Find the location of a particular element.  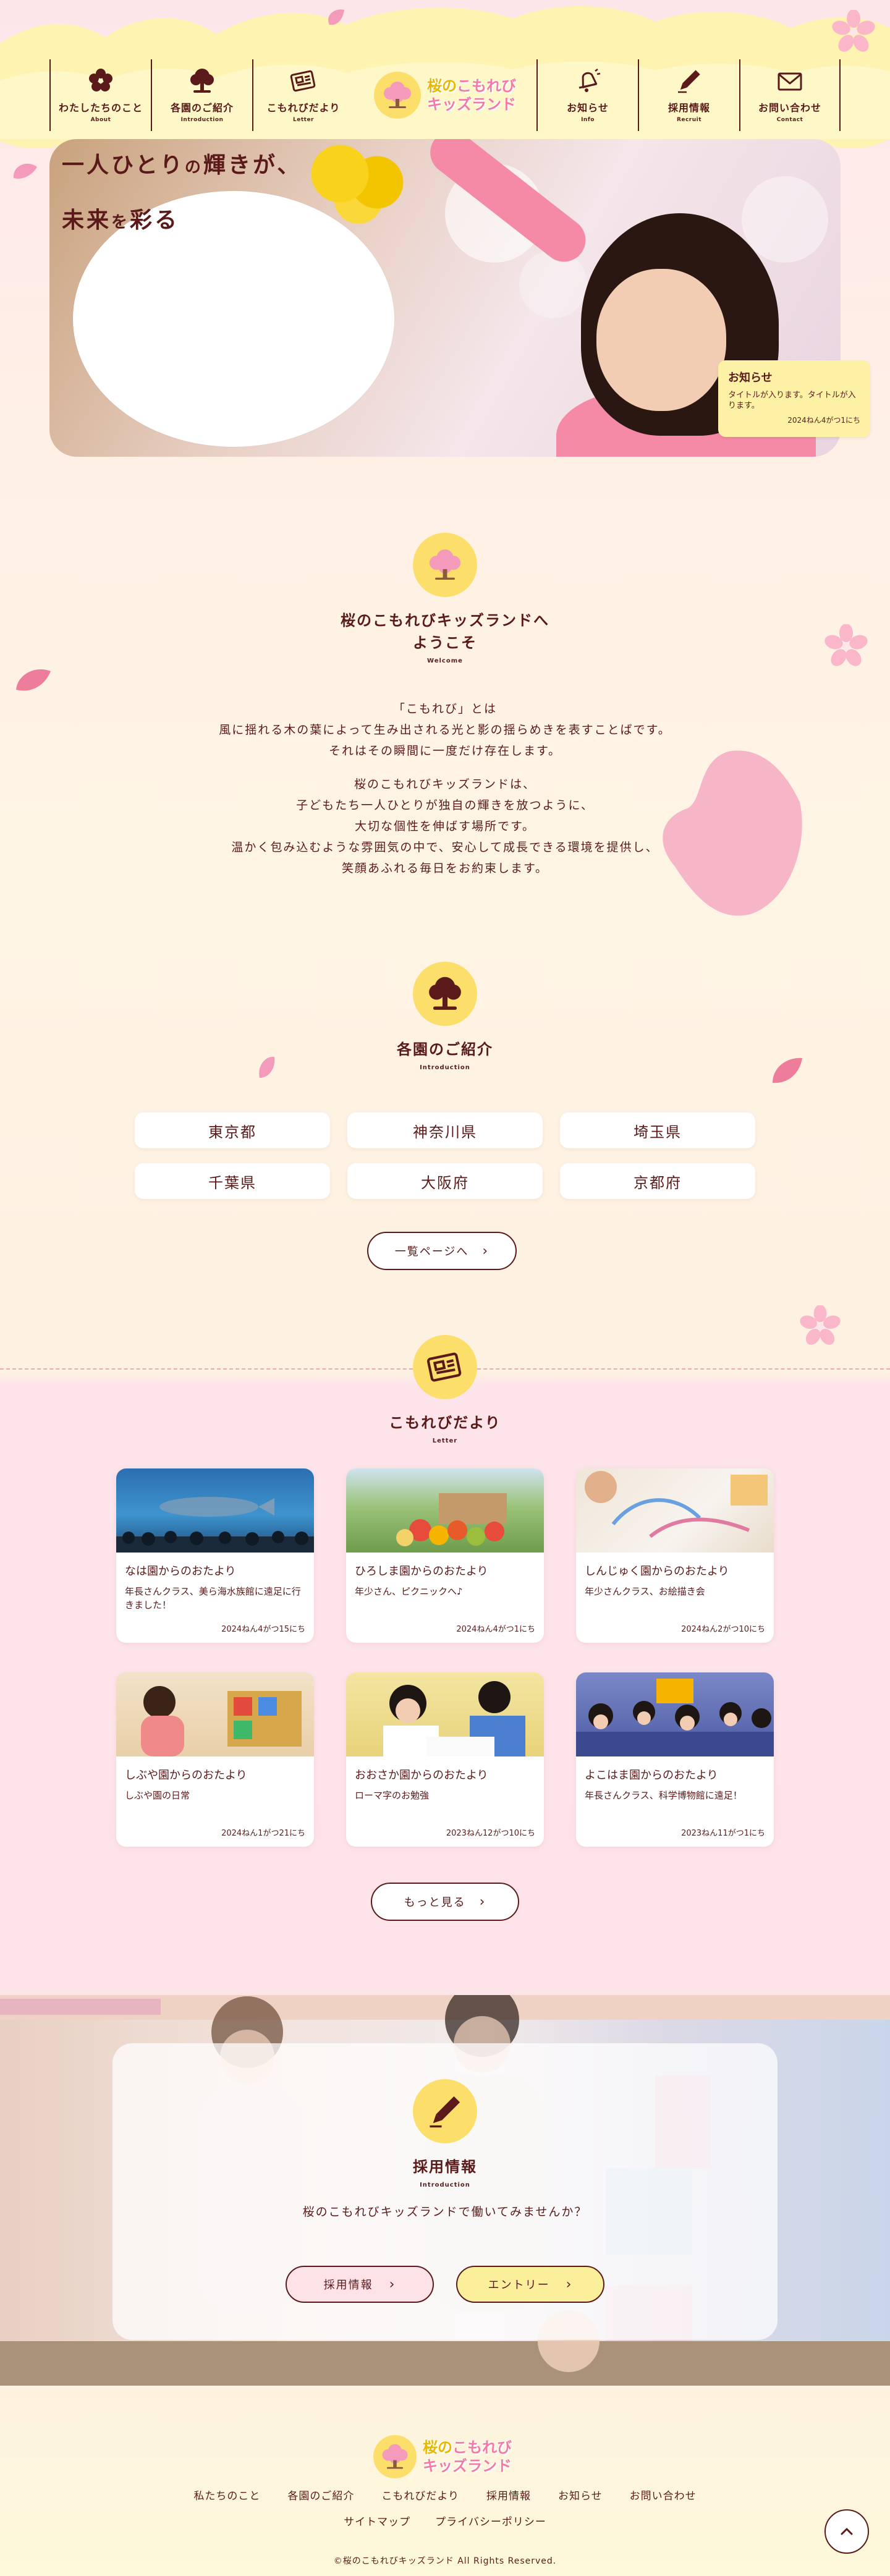

welcome-line: 「こもれび」とは is located at coordinates (444, 709).